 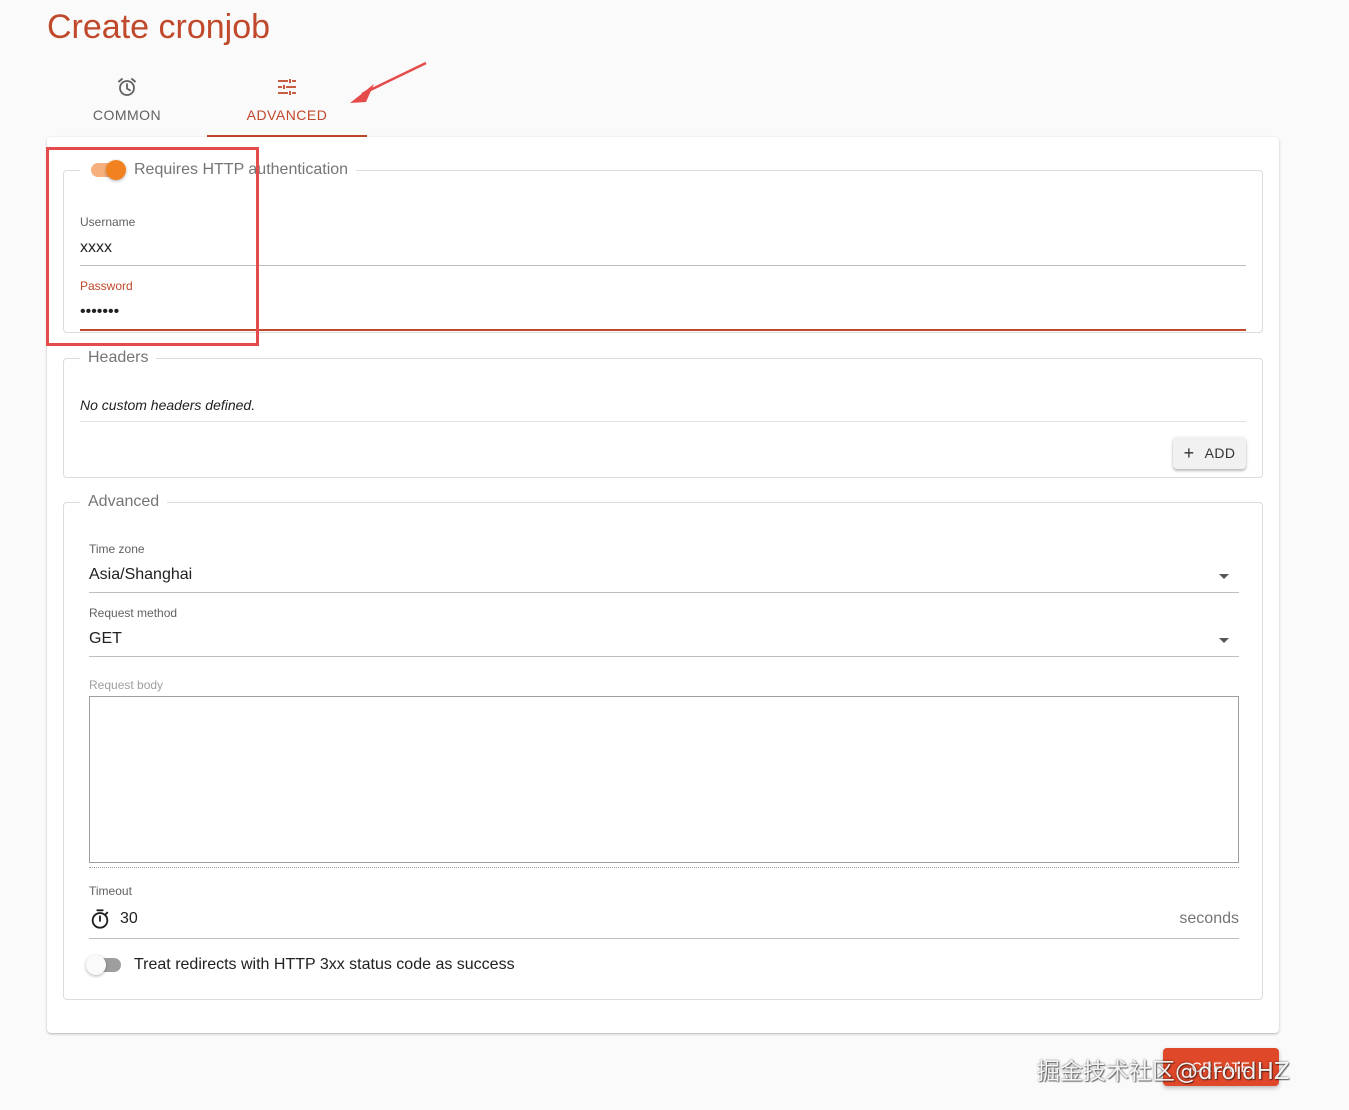 What do you see at coordinates (118, 357) in the screenshot?
I see `headers-legend: Headers` at bounding box center [118, 357].